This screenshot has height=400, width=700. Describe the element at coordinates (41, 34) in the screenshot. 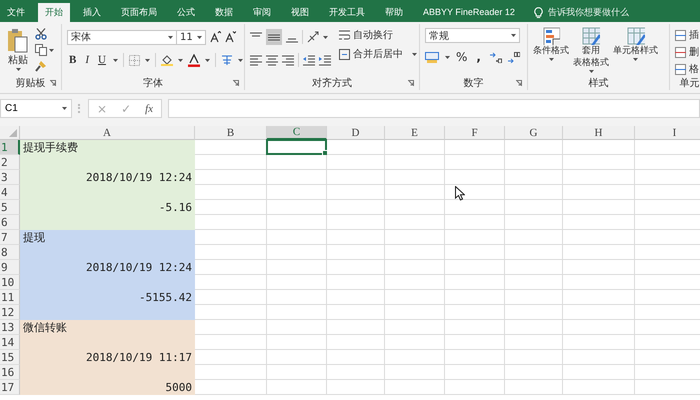

I see `scissors-icon` at that location.